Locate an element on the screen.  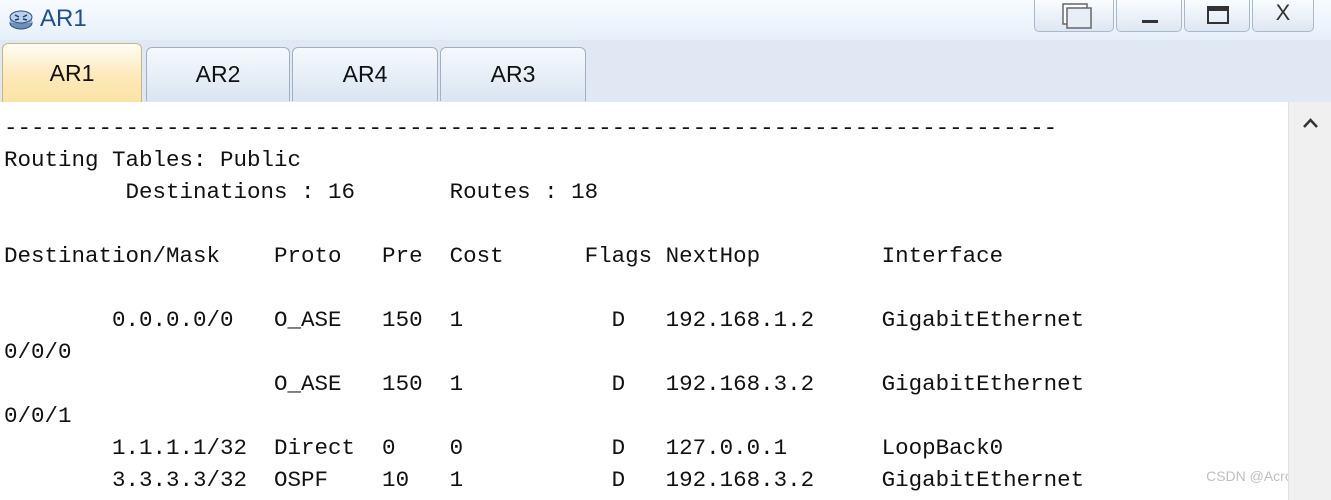
tab-ar4: AR4 is located at coordinates (365, 74).